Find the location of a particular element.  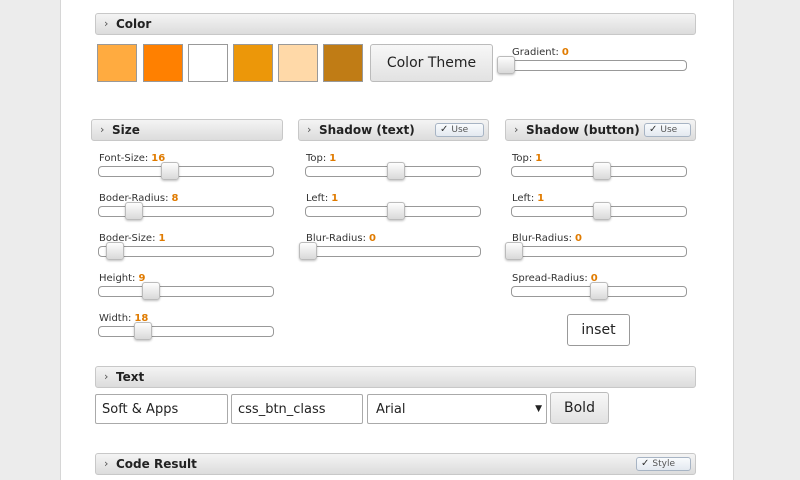

text-section-title: Text is located at coordinates (130, 377).